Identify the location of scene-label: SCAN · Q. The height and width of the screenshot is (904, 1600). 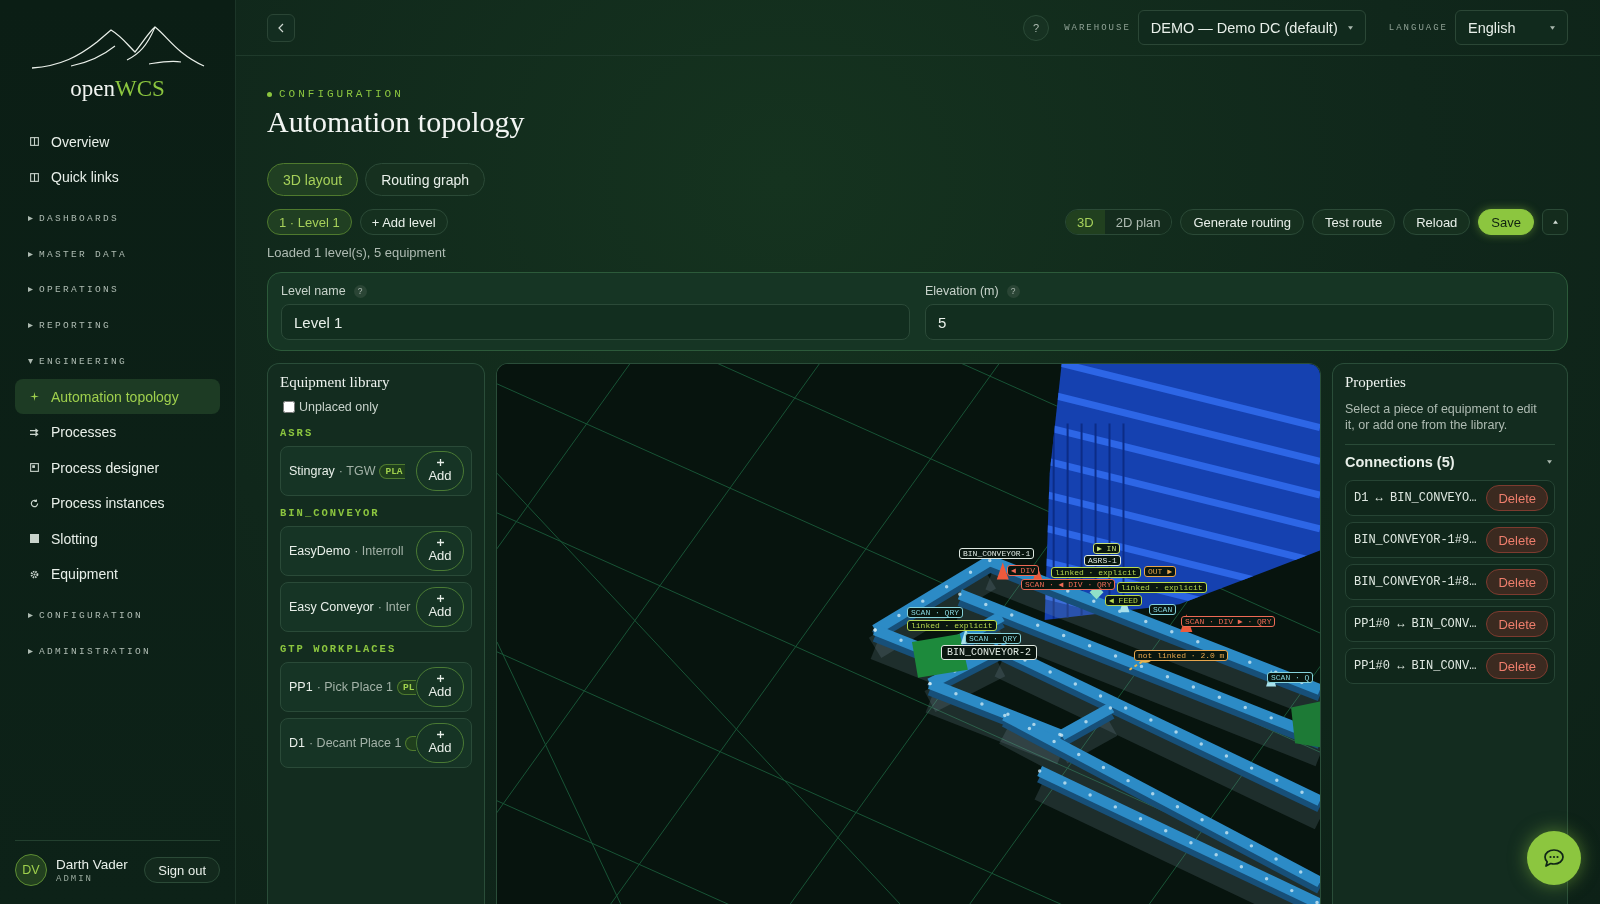
(1290, 677).